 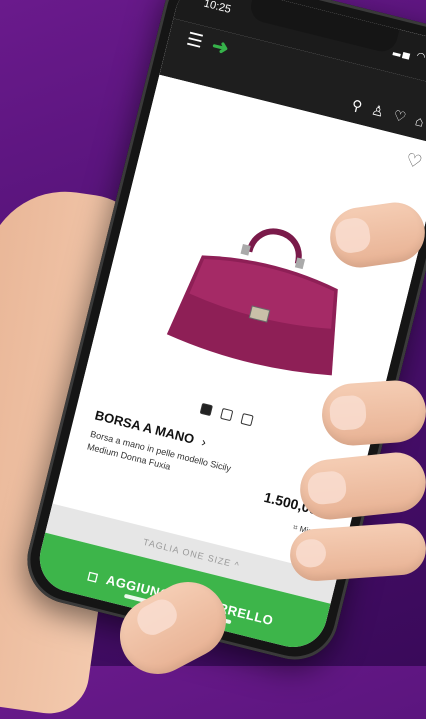 I want to click on arrow-right-icon: ➜, so click(x=220, y=47).